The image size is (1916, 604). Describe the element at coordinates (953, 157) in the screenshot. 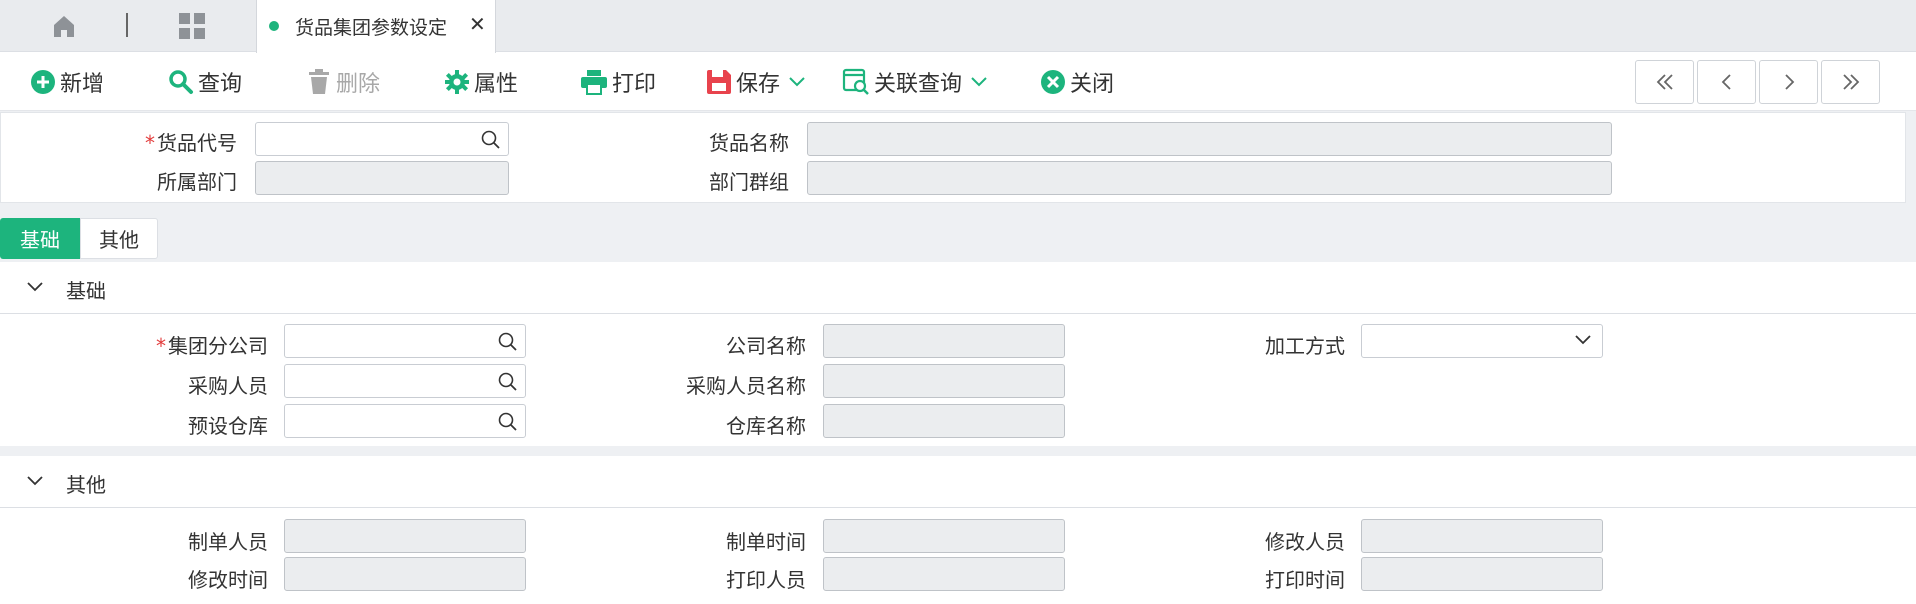

I see `header-form: * 货品代号 货品名称 所属部门 部门群组` at that location.